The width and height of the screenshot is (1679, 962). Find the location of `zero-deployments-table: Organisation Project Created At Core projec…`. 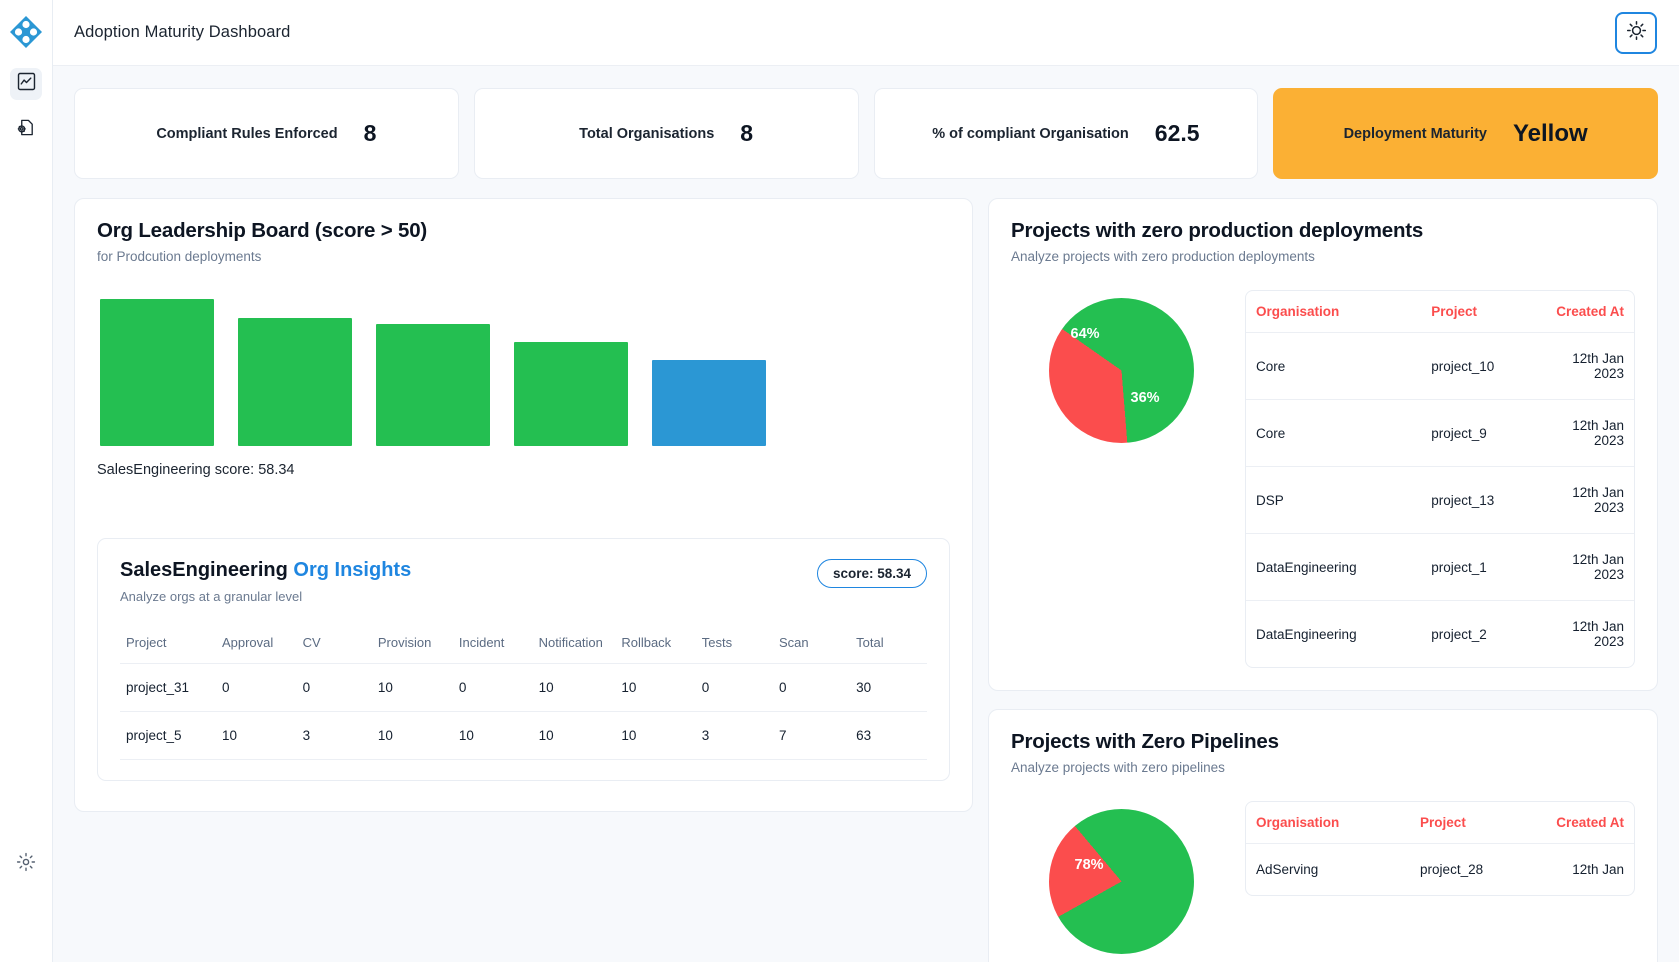

zero-deployments-table: Organisation Project Created At Core projec… is located at coordinates (1440, 479).